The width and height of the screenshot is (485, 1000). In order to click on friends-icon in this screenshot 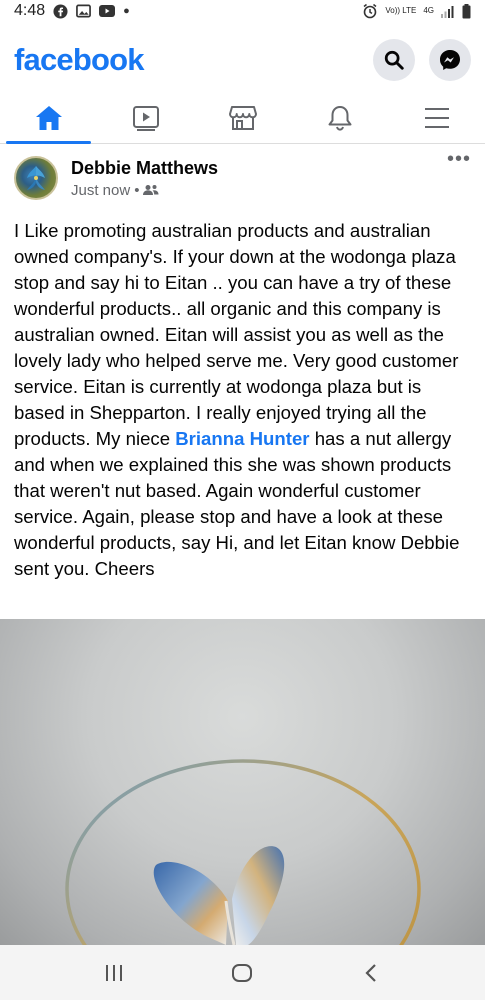, I will do `click(151, 190)`.